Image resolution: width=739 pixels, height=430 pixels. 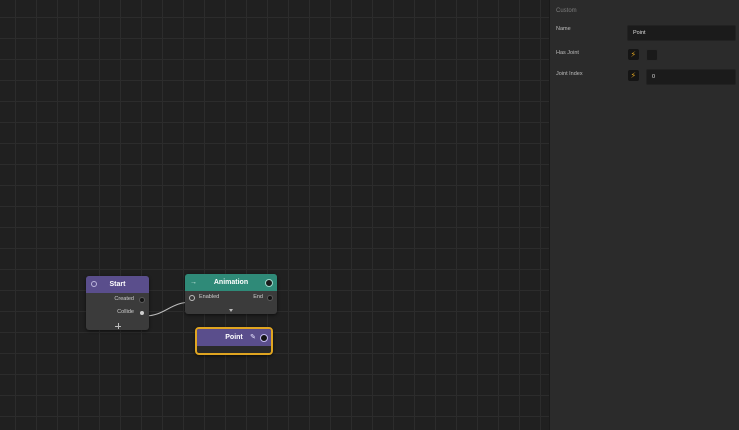 I want to click on output-pin-end, so click(x=270, y=298).